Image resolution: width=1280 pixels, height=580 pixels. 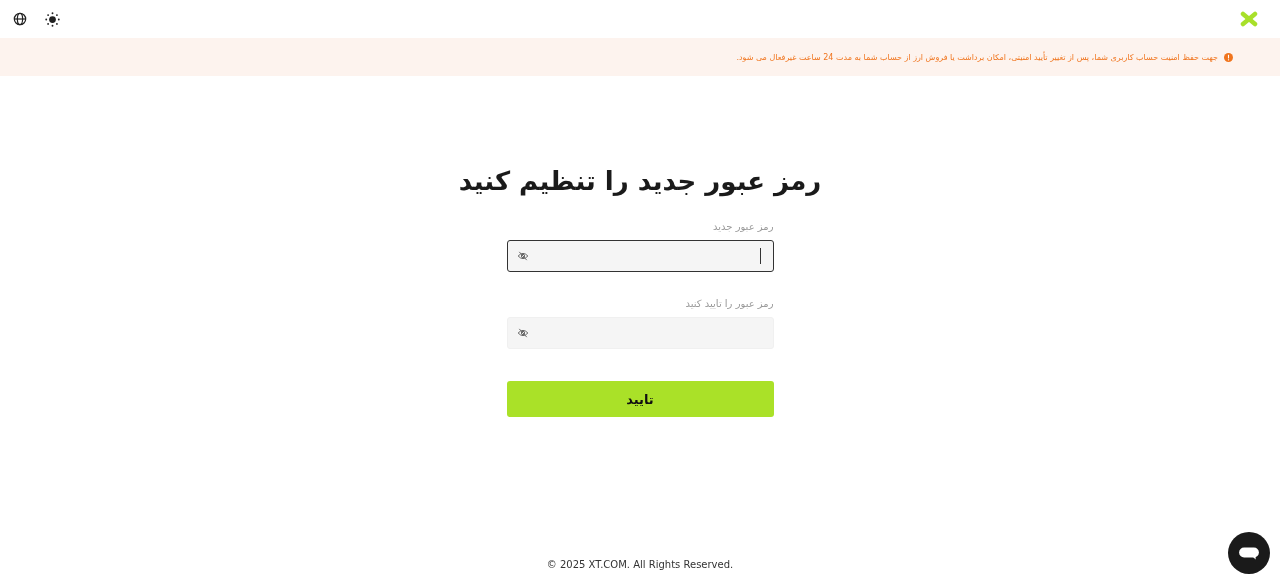 I want to click on copyright-text: © 2025 XT.COM. All Rights Reserved., so click(x=640, y=565).